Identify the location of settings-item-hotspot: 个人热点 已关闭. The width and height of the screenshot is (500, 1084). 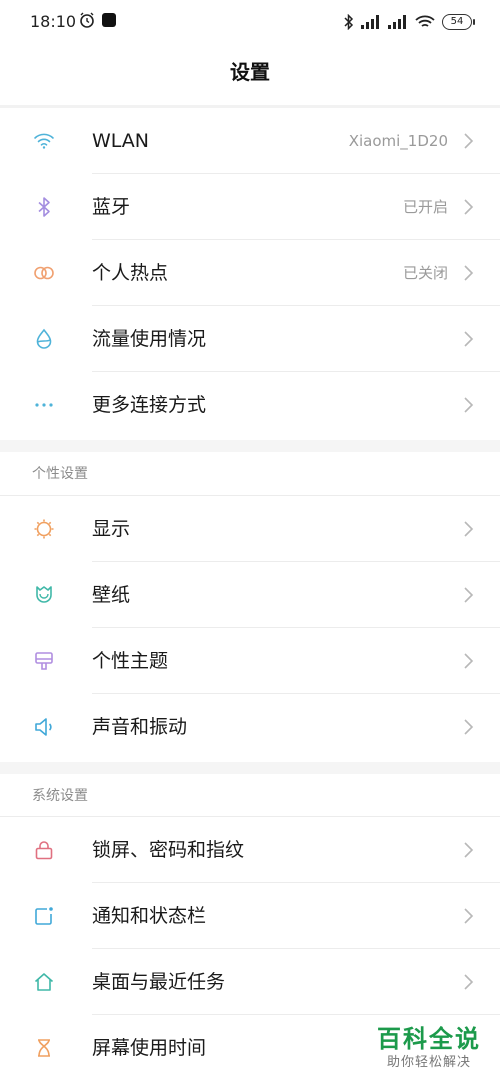
(250, 273).